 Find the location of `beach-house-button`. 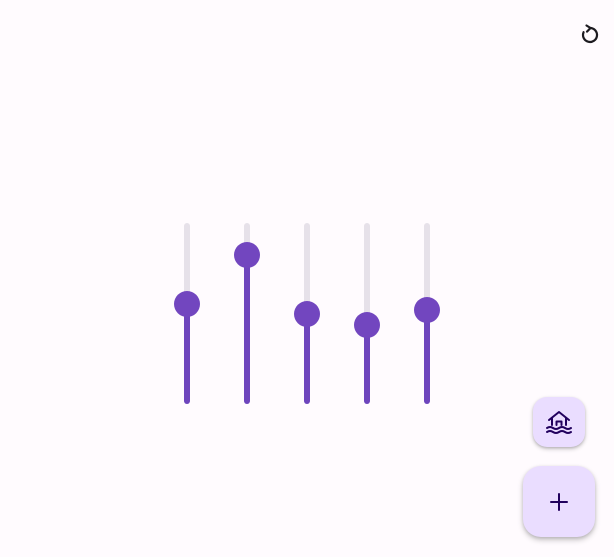

beach-house-button is located at coordinates (559, 422).